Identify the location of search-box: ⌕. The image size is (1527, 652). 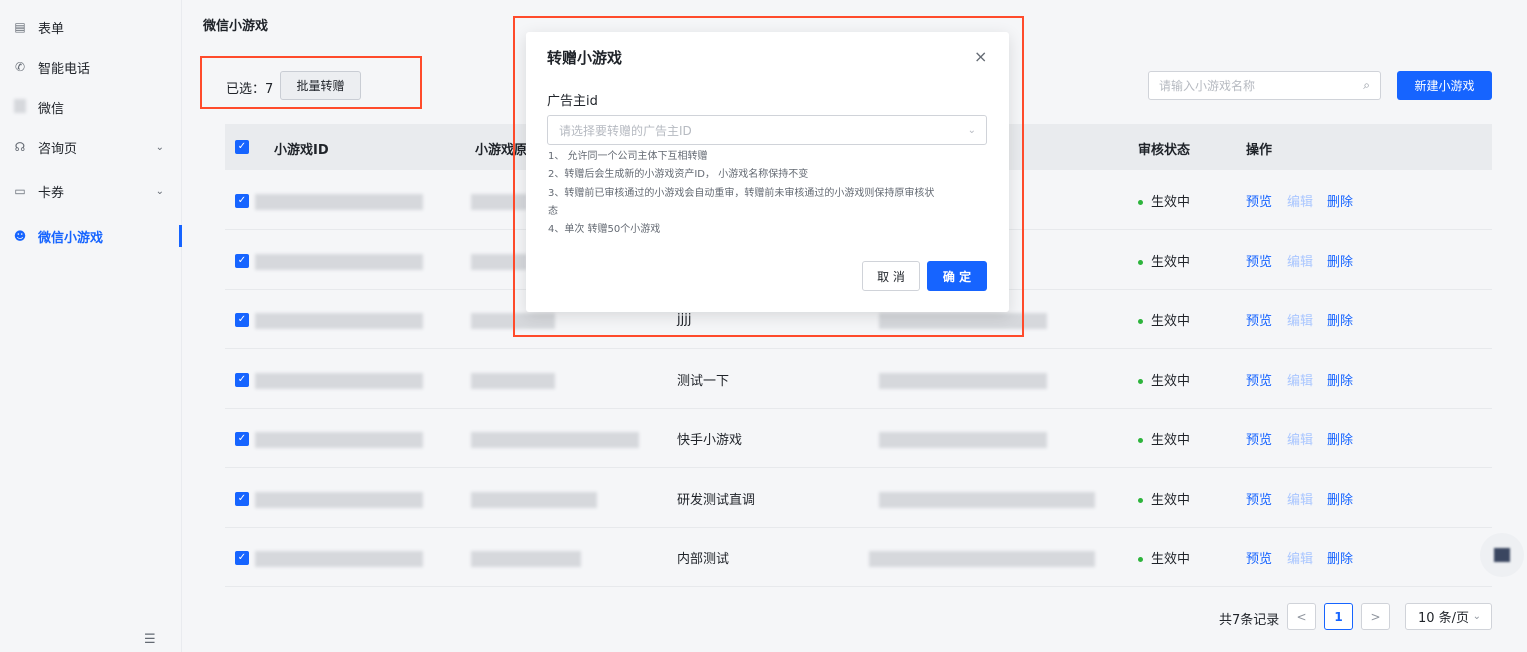
(1264, 85).